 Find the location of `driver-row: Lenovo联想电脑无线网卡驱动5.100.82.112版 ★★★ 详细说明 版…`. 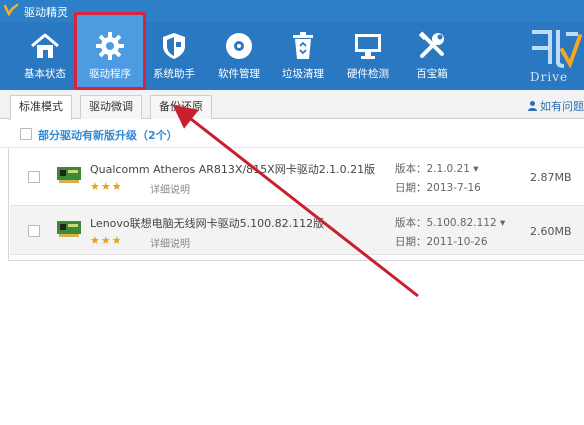

driver-row: Lenovo联想电脑无线网卡驱动5.100.82.112版 ★★★ 详细说明 版… is located at coordinates (297, 230).